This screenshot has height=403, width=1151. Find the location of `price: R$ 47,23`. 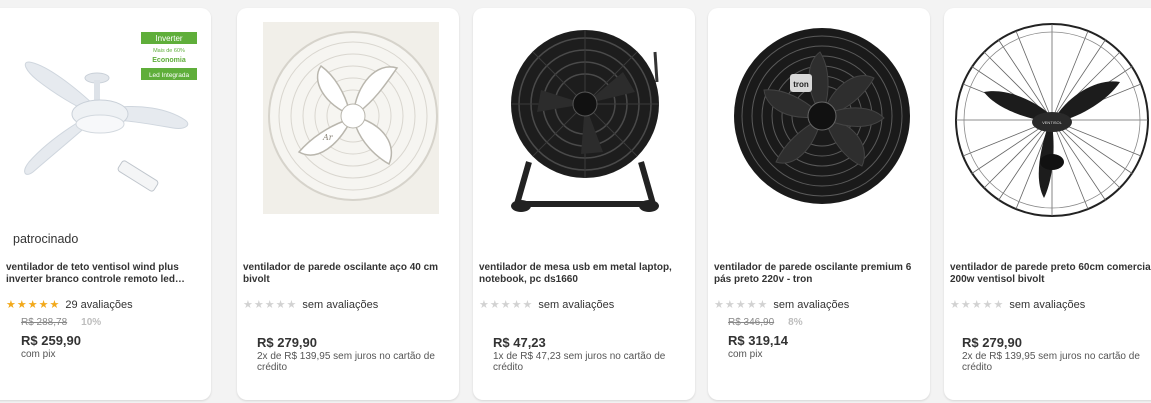

price: R$ 47,23 is located at coordinates (519, 342).